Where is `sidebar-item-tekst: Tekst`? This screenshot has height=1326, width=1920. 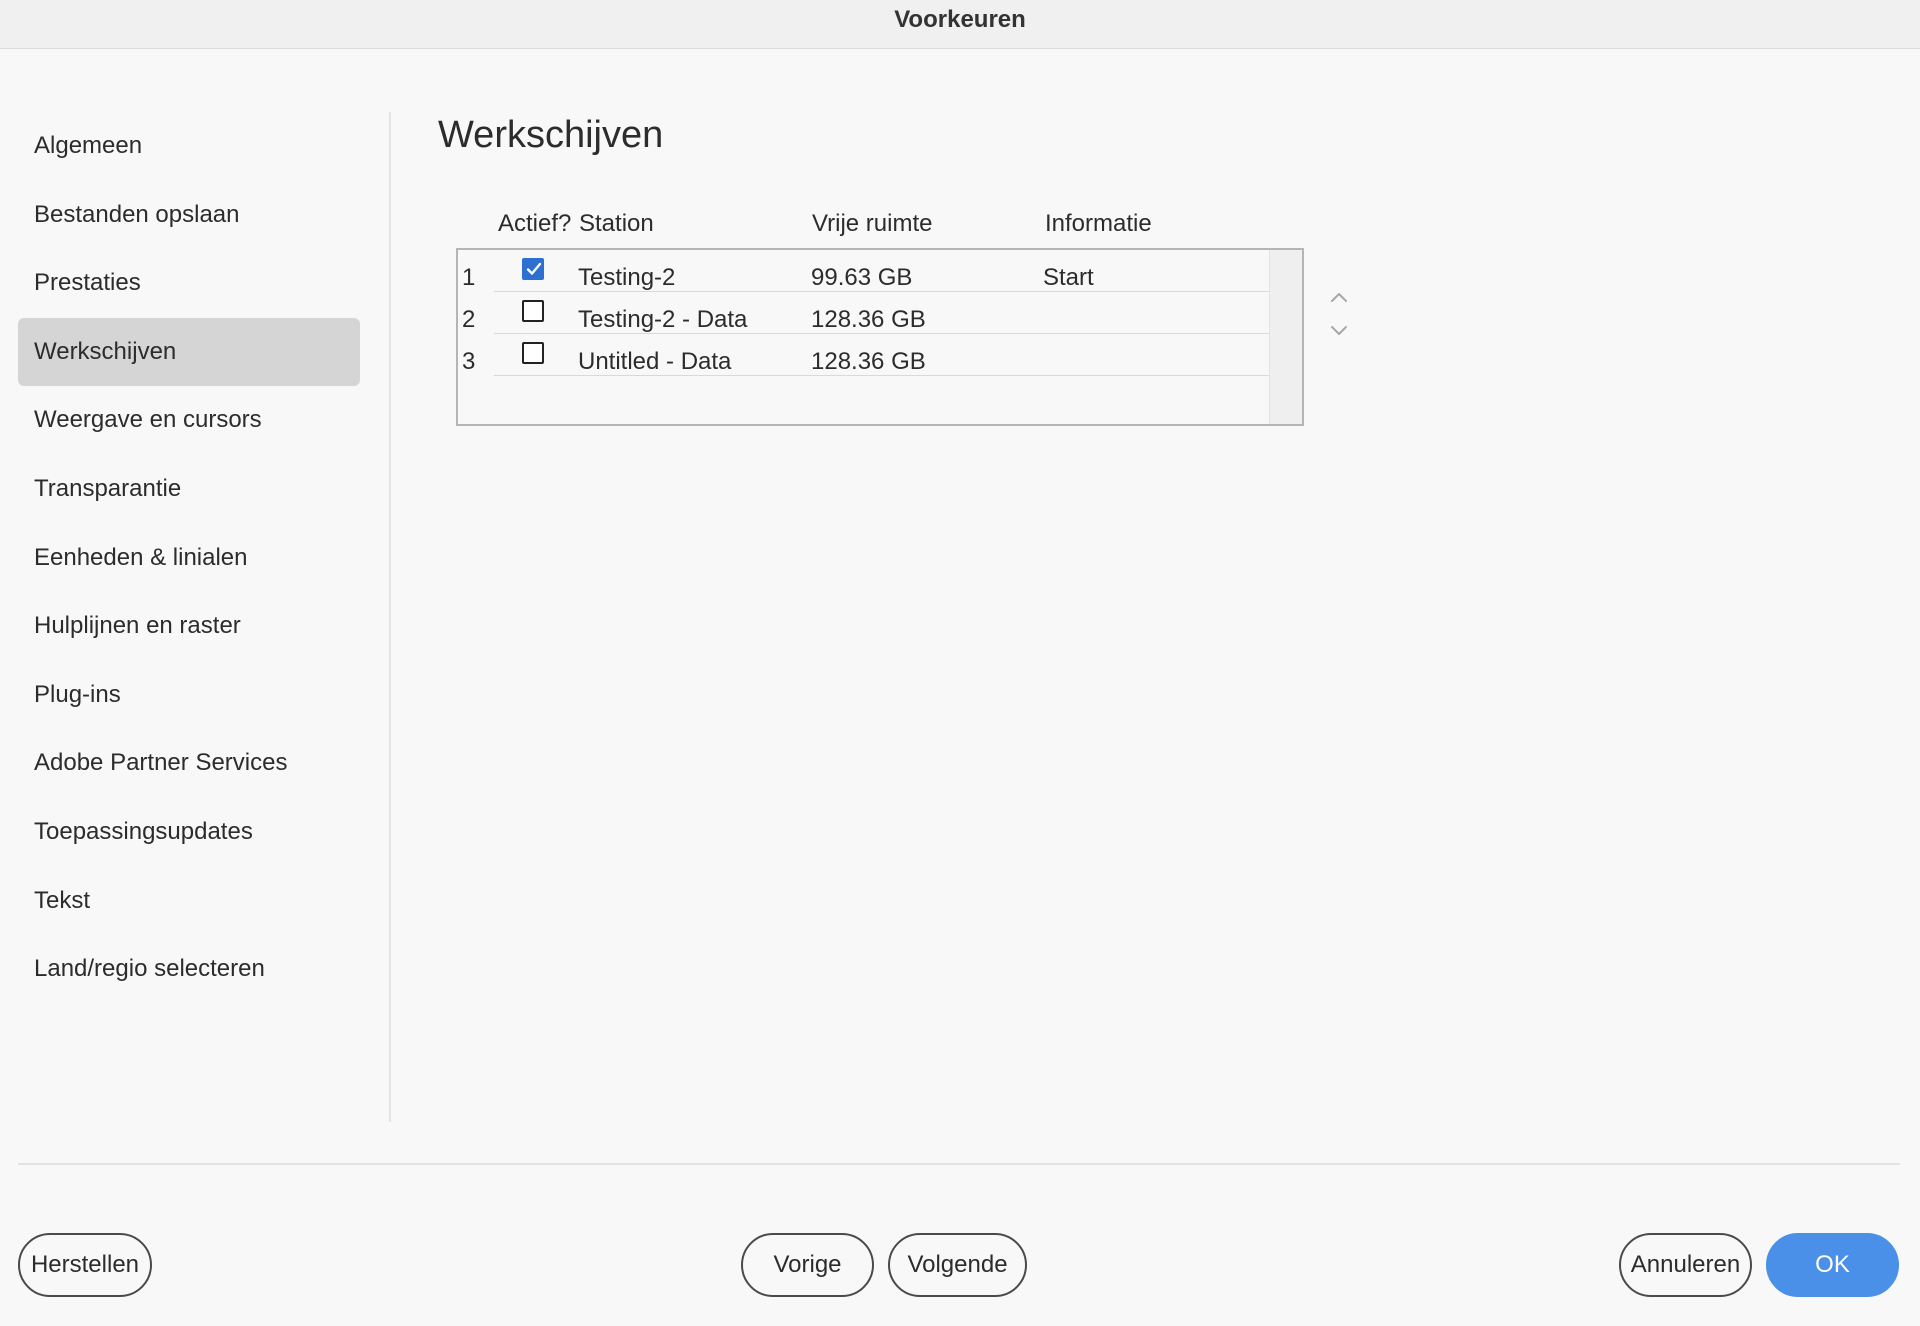
sidebar-item-tekst: Tekst is located at coordinates (189, 901).